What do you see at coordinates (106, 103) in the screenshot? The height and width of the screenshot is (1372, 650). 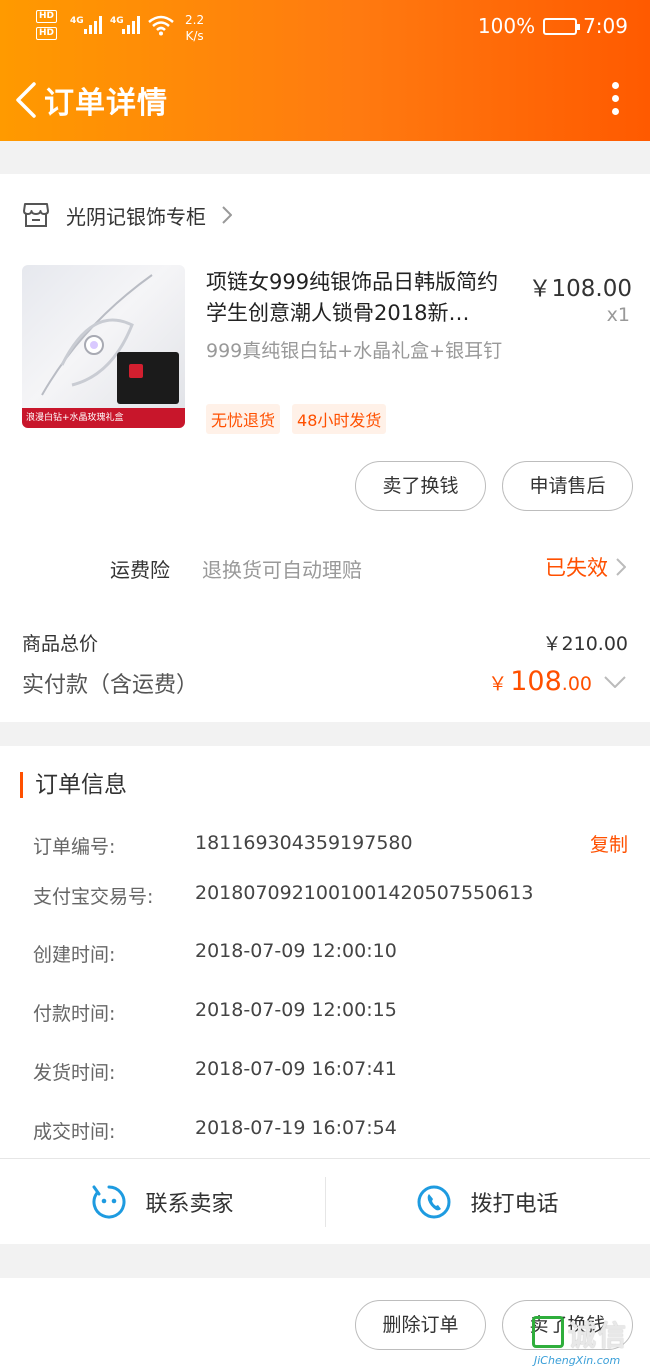 I see `page-title: 订单详情` at bounding box center [106, 103].